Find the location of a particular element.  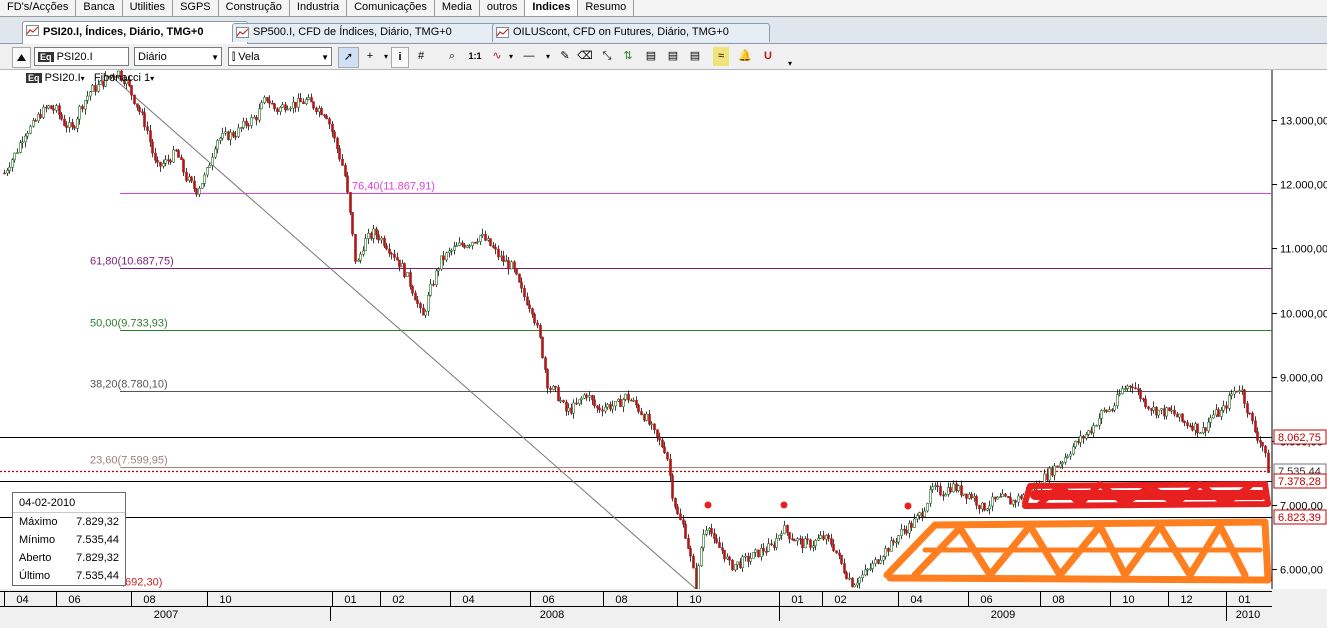

alert-button: 🔔 is located at coordinates (745, 56).